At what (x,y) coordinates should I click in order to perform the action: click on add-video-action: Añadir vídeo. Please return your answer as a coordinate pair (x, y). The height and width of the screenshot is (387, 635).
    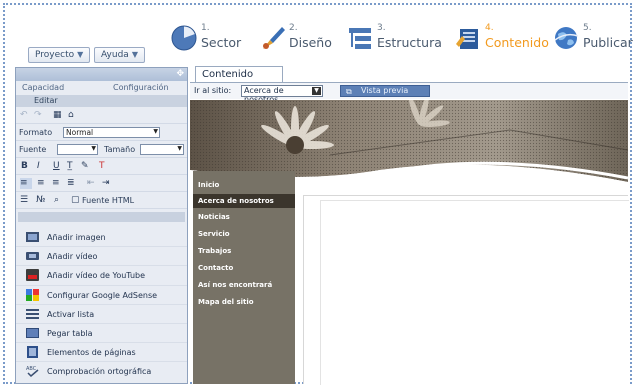
    Looking at the image, I should click on (101, 257).